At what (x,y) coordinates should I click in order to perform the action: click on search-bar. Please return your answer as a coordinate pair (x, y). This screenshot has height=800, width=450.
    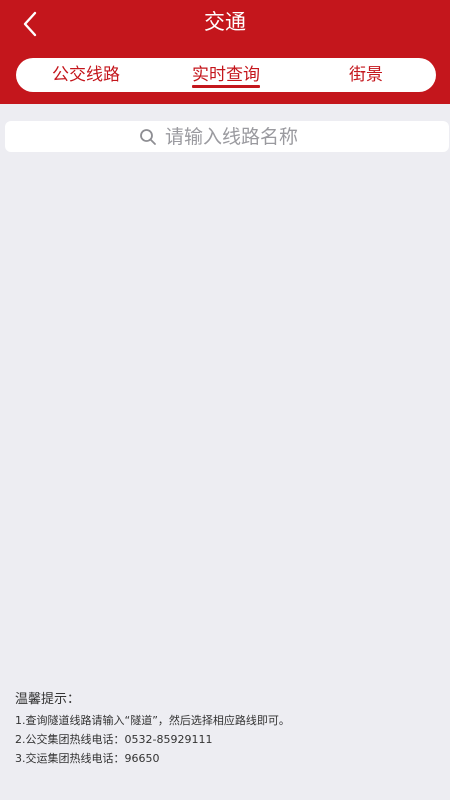
    Looking at the image, I should click on (227, 136).